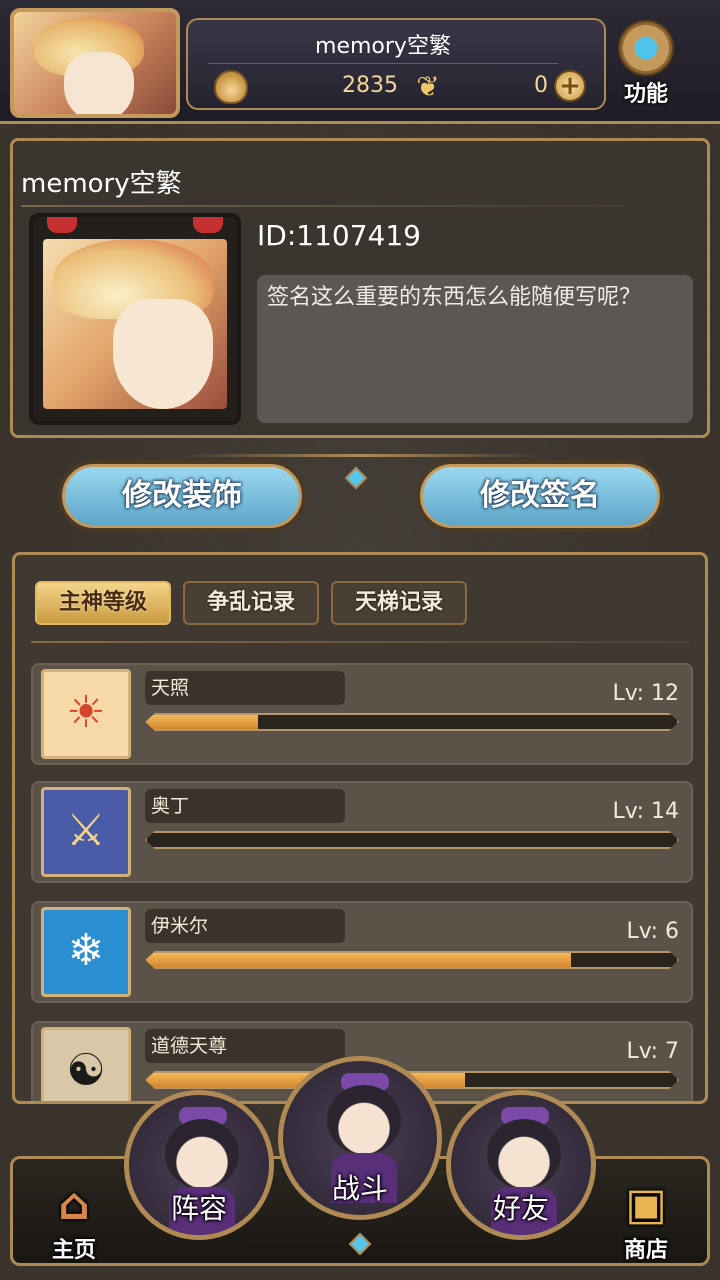 The height and width of the screenshot is (1280, 720). I want to click on function-button: 功能, so click(646, 64).